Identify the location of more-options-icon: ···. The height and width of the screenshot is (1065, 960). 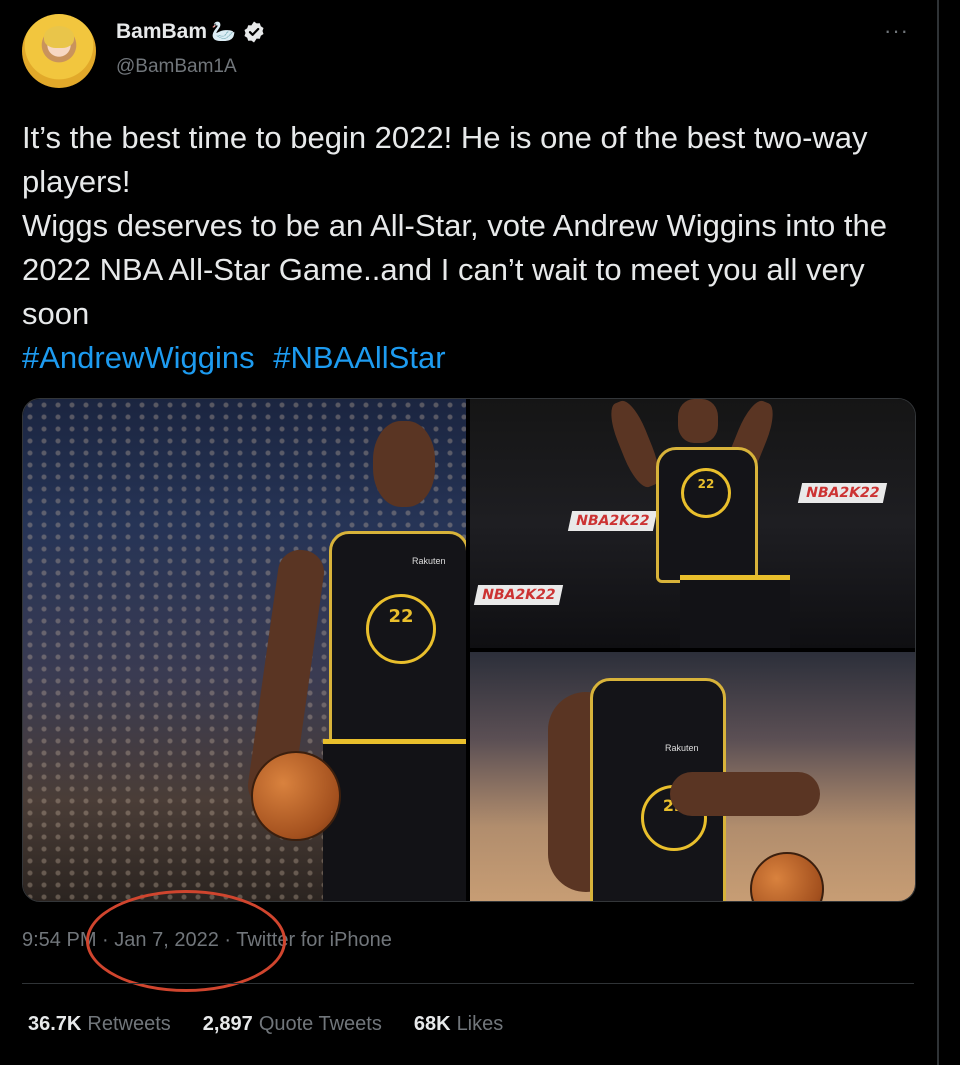
(896, 31).